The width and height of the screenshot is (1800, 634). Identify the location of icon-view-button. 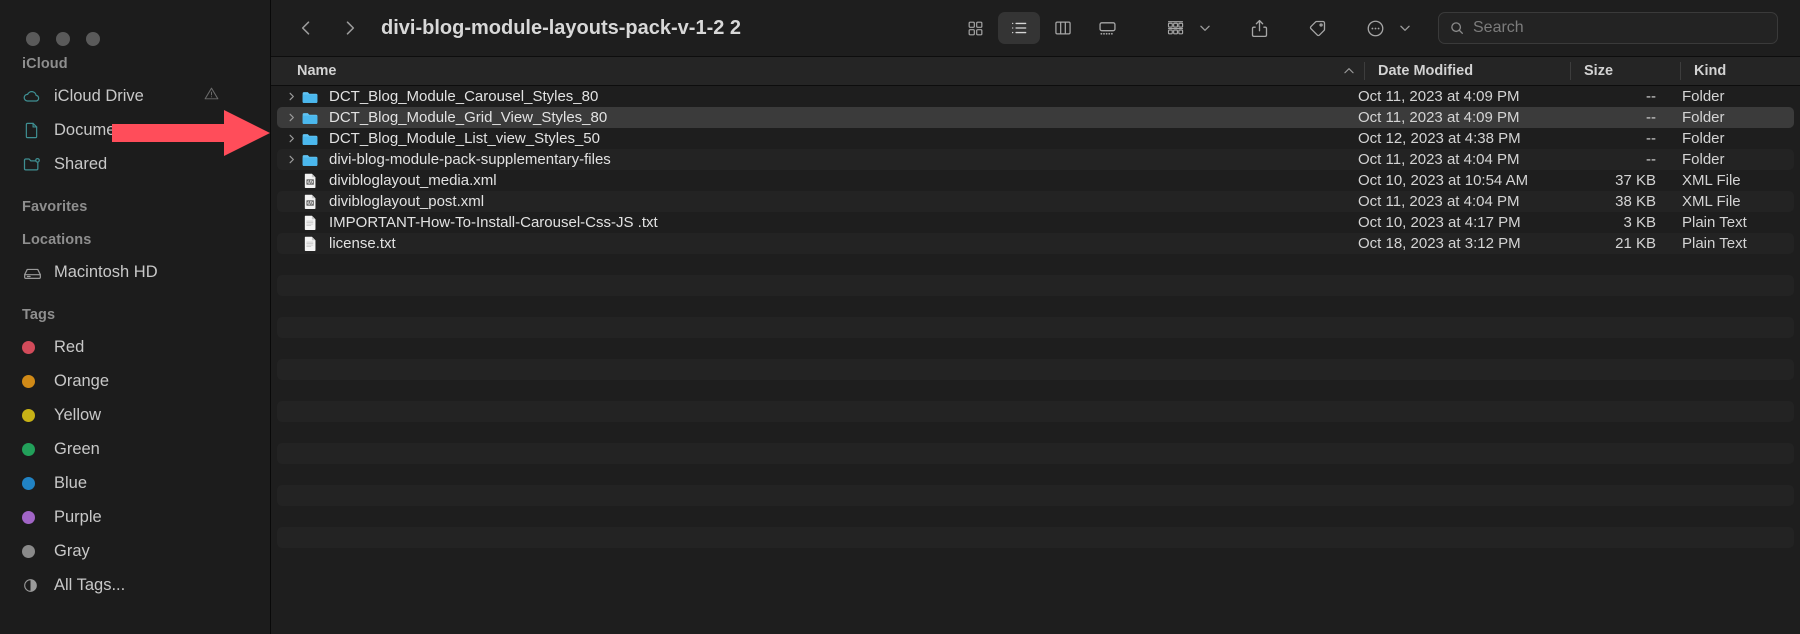
(975, 28).